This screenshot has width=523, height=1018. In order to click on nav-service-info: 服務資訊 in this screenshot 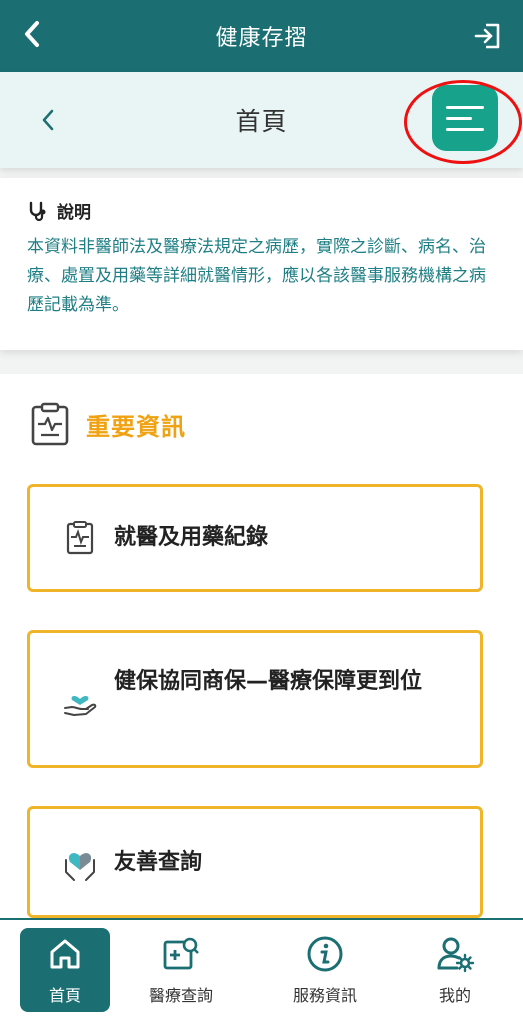, I will do `click(325, 970)`.